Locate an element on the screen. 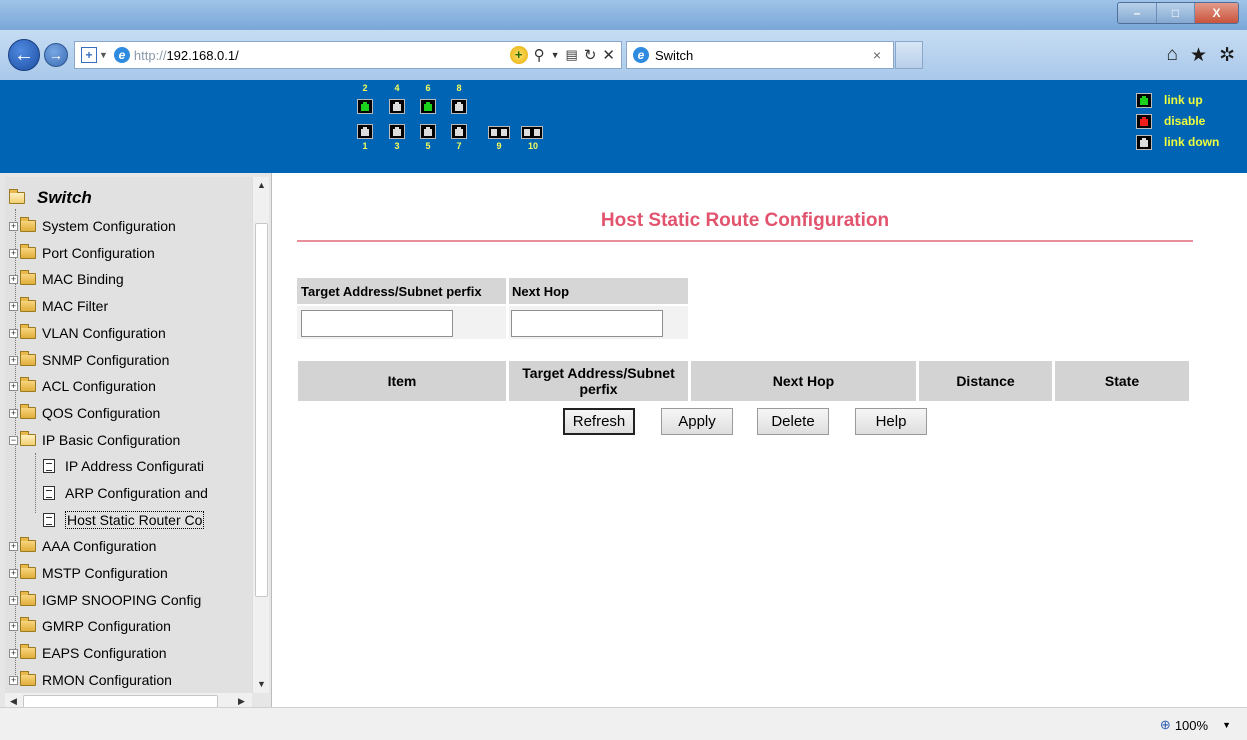  address-scheme: http:// is located at coordinates (150, 55).